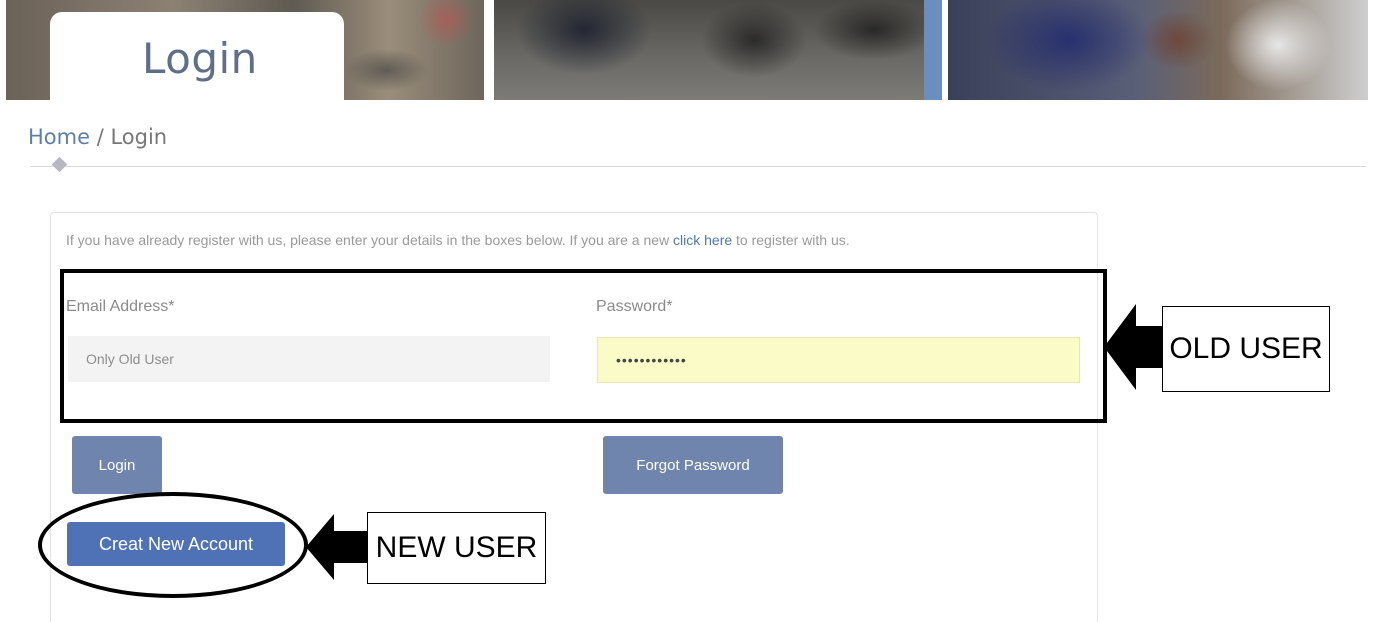 This screenshot has height=622, width=1378. What do you see at coordinates (693, 465) in the screenshot?
I see `forgot-password-button: Forgot Password` at bounding box center [693, 465].